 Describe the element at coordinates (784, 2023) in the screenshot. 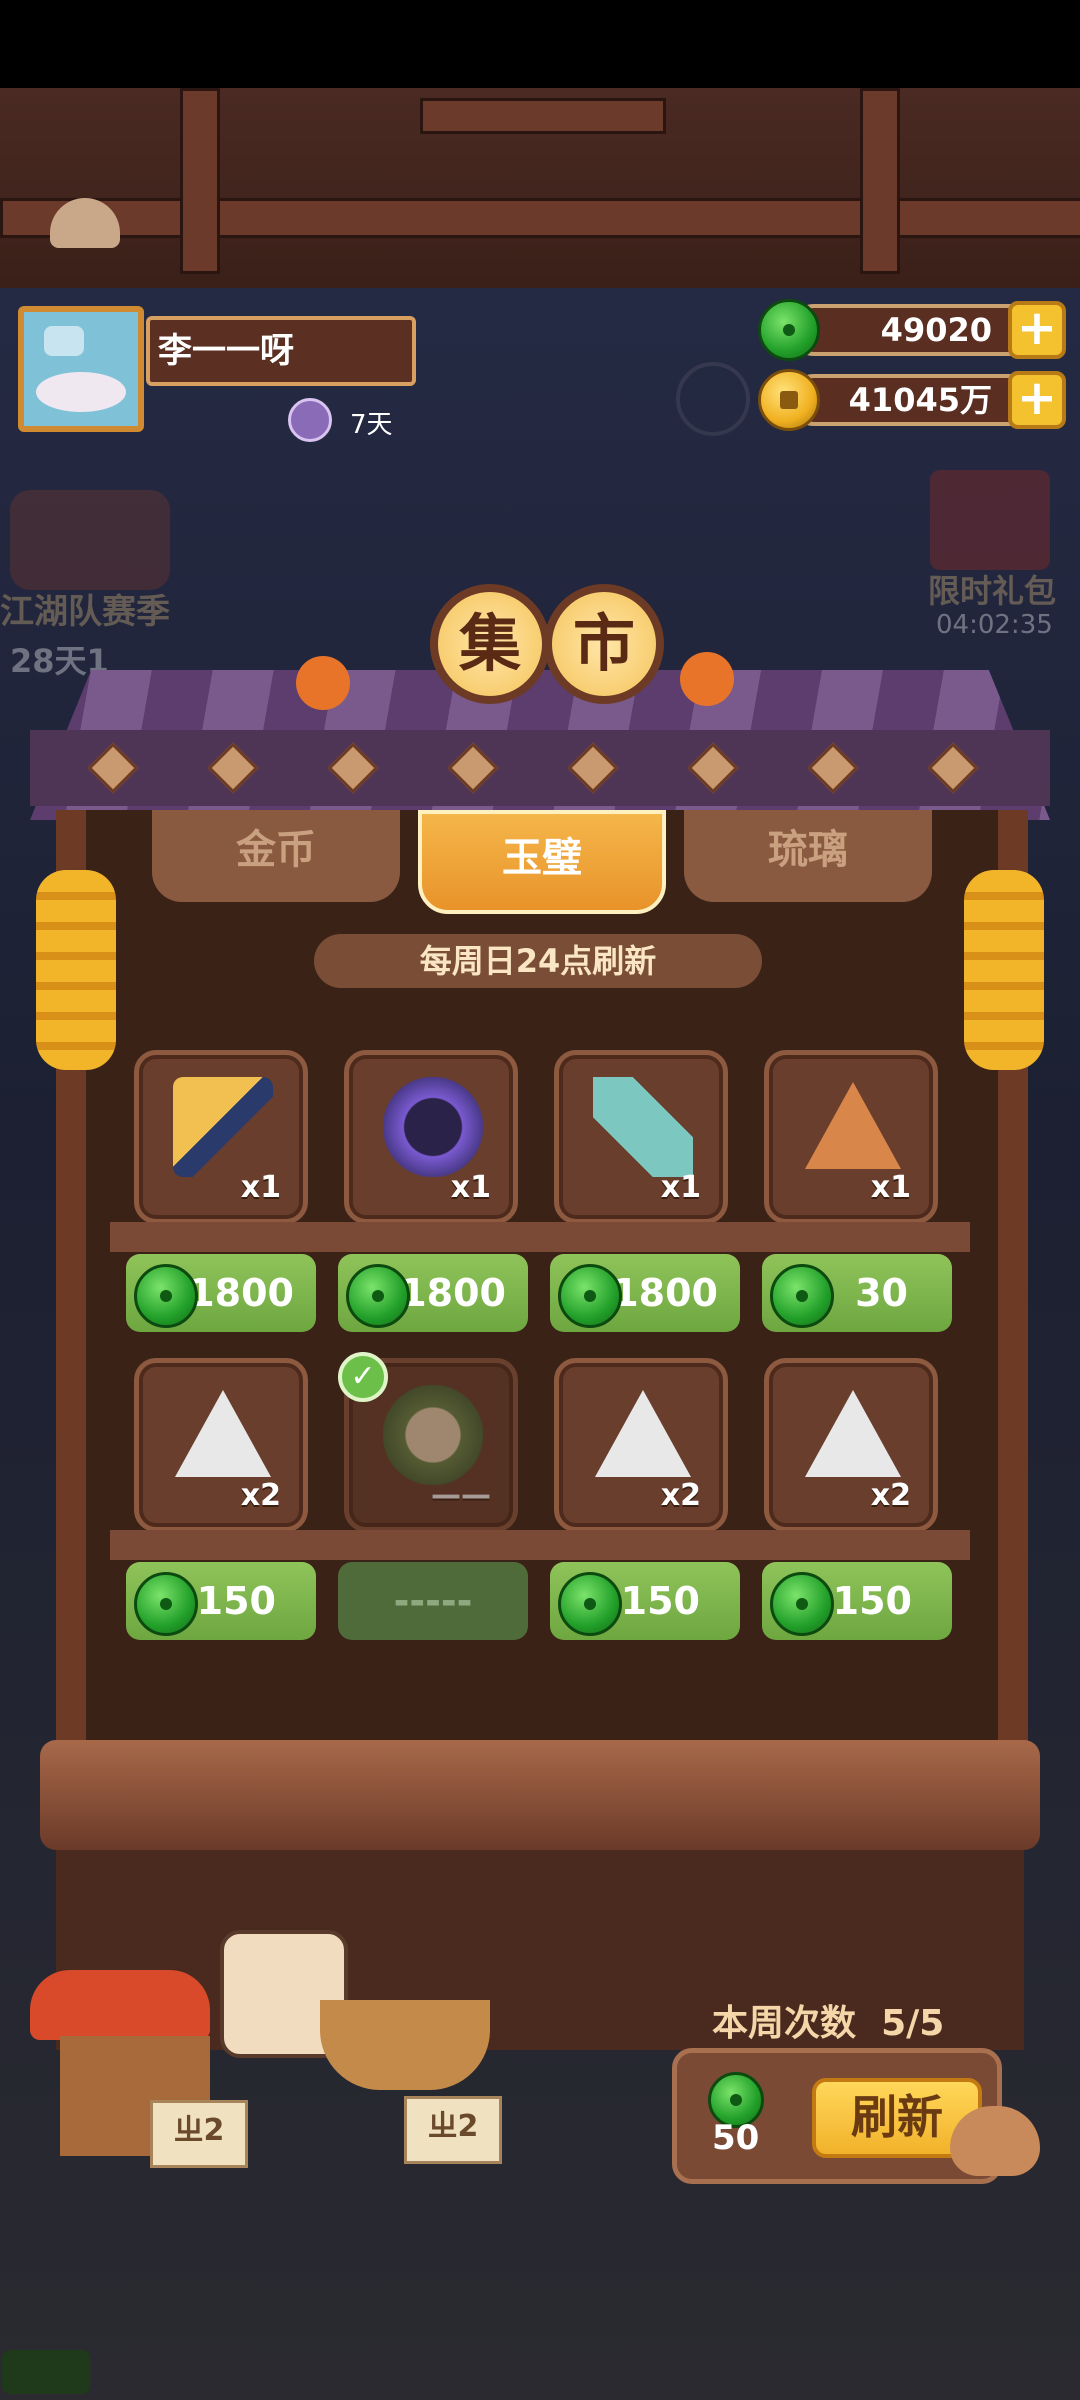

I see `weekly-label: 本周次数` at that location.